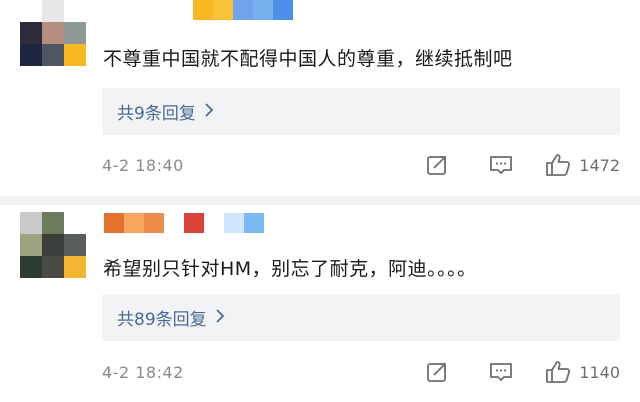 The height and width of the screenshot is (402, 640). Describe the element at coordinates (558, 372) in the screenshot. I see `thumbs-up-icon` at that location.